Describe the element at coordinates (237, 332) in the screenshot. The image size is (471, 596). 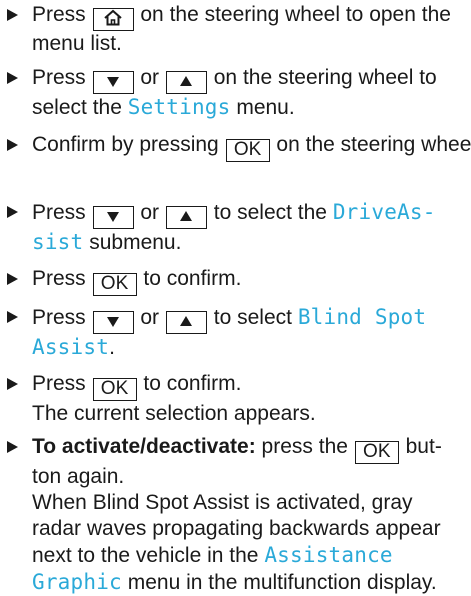
I see `step-6: Press or to select Blind Spot Assist.` at that location.